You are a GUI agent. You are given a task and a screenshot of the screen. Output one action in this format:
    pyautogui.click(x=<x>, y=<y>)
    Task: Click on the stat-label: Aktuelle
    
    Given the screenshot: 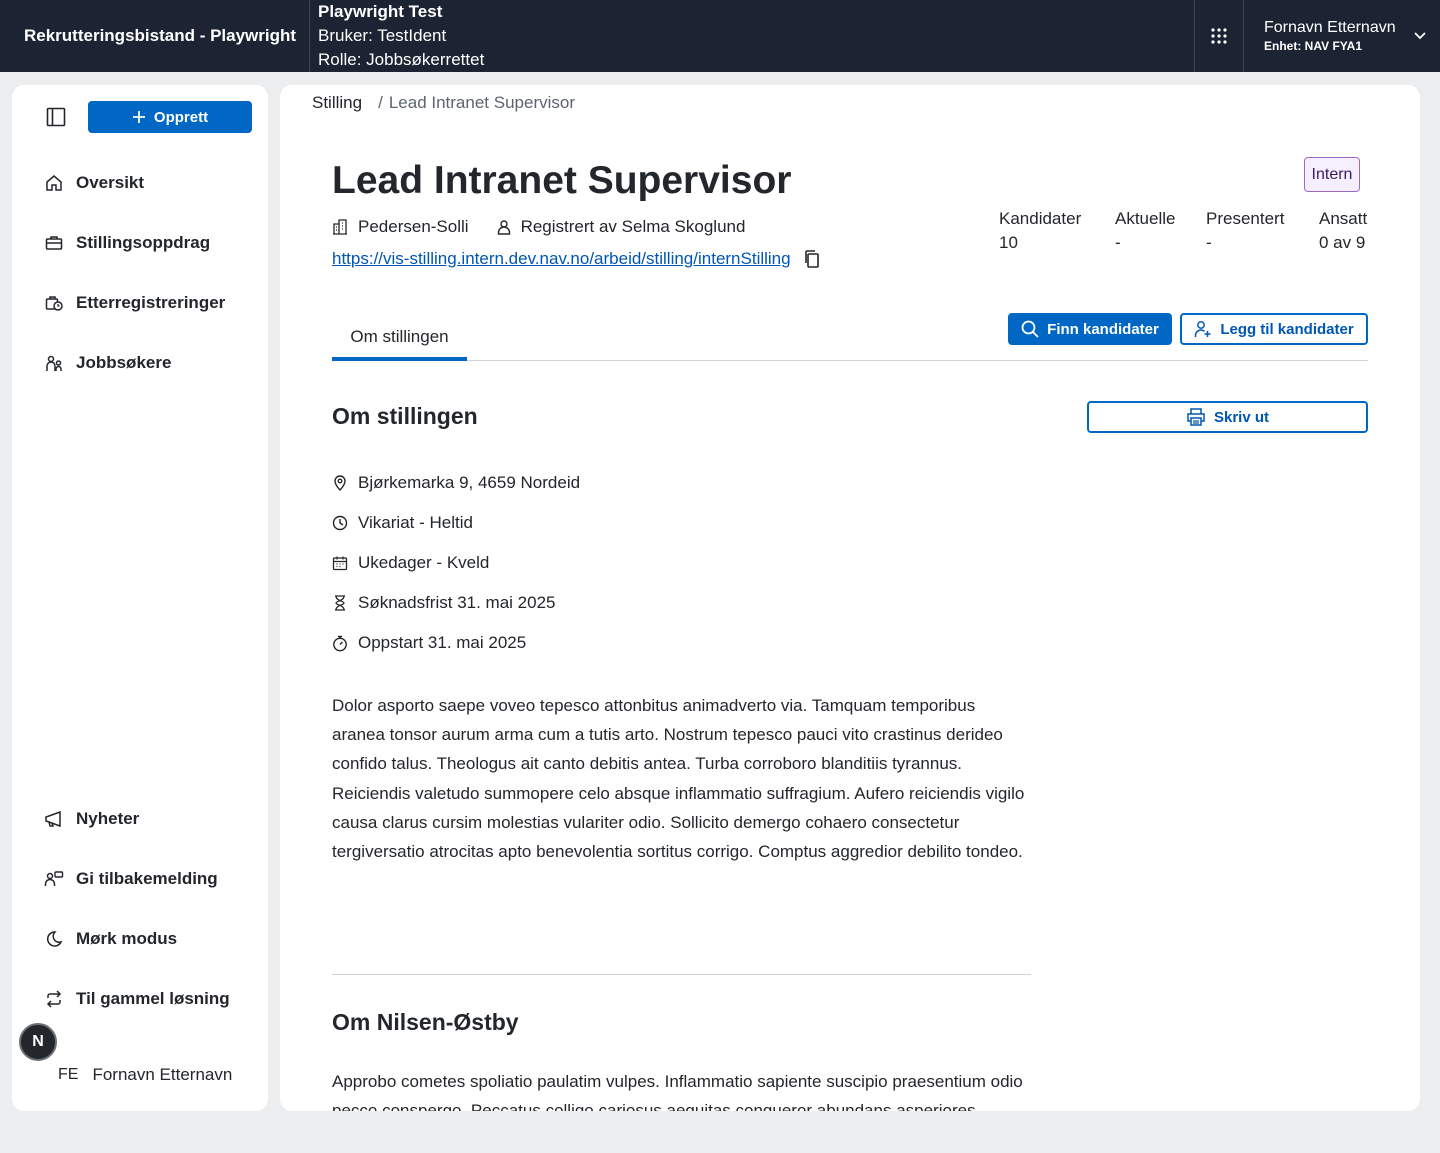 What is the action you would take?
    pyautogui.click(x=1145, y=218)
    